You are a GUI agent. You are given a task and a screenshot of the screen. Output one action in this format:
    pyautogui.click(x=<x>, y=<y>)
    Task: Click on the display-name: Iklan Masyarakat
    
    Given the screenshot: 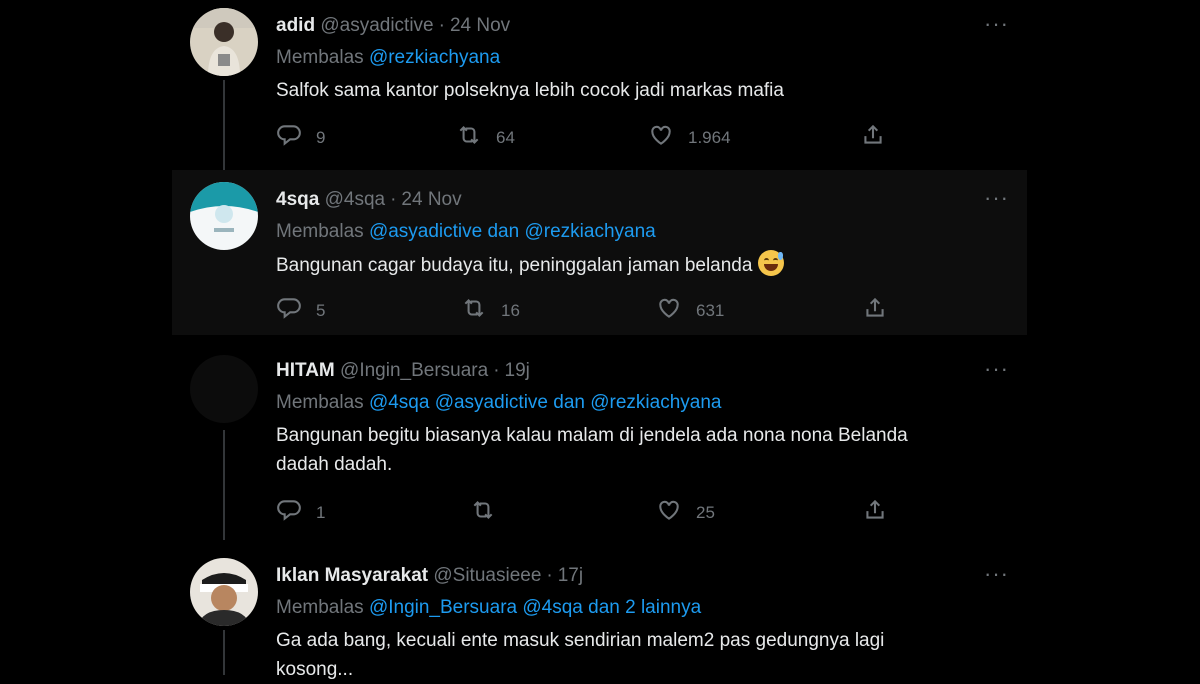 What is the action you would take?
    pyautogui.click(x=352, y=575)
    